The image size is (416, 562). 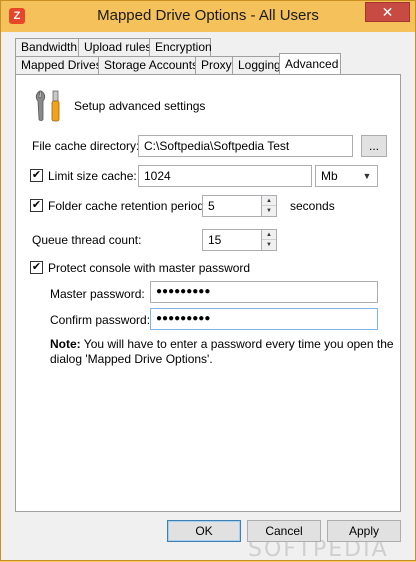 What do you see at coordinates (264, 292) in the screenshot?
I see `master-password-input: ●●●●●●●●●` at bounding box center [264, 292].